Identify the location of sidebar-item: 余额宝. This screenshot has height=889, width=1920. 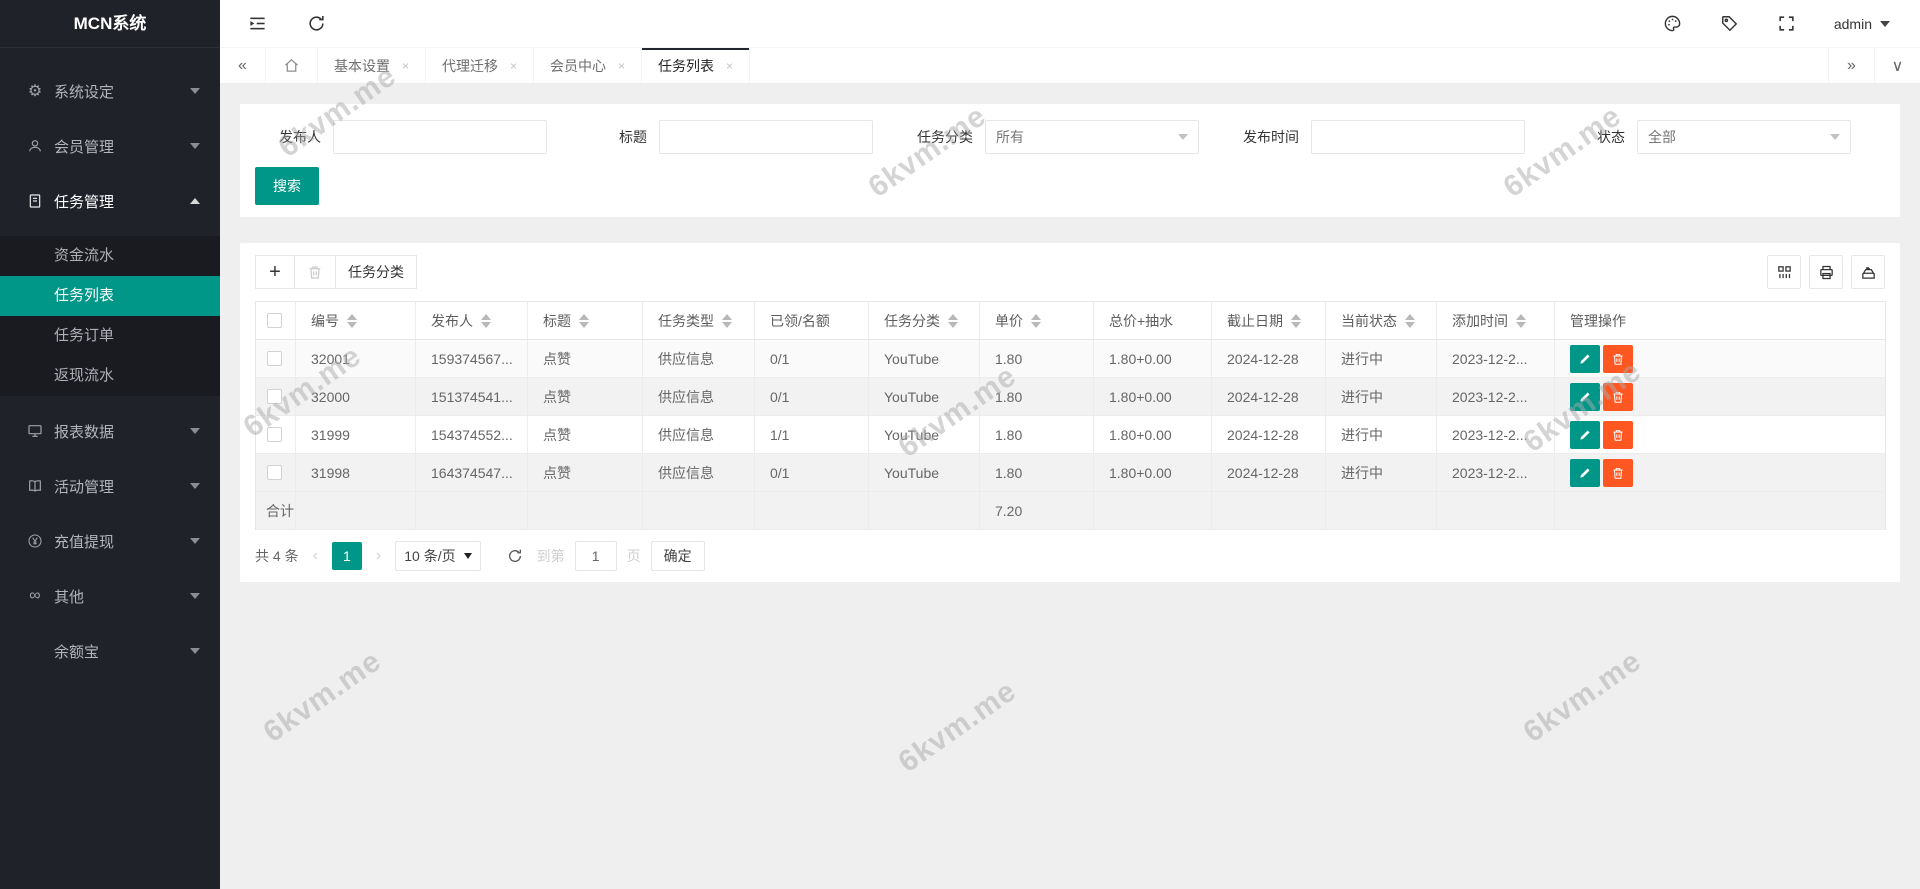
(110, 651).